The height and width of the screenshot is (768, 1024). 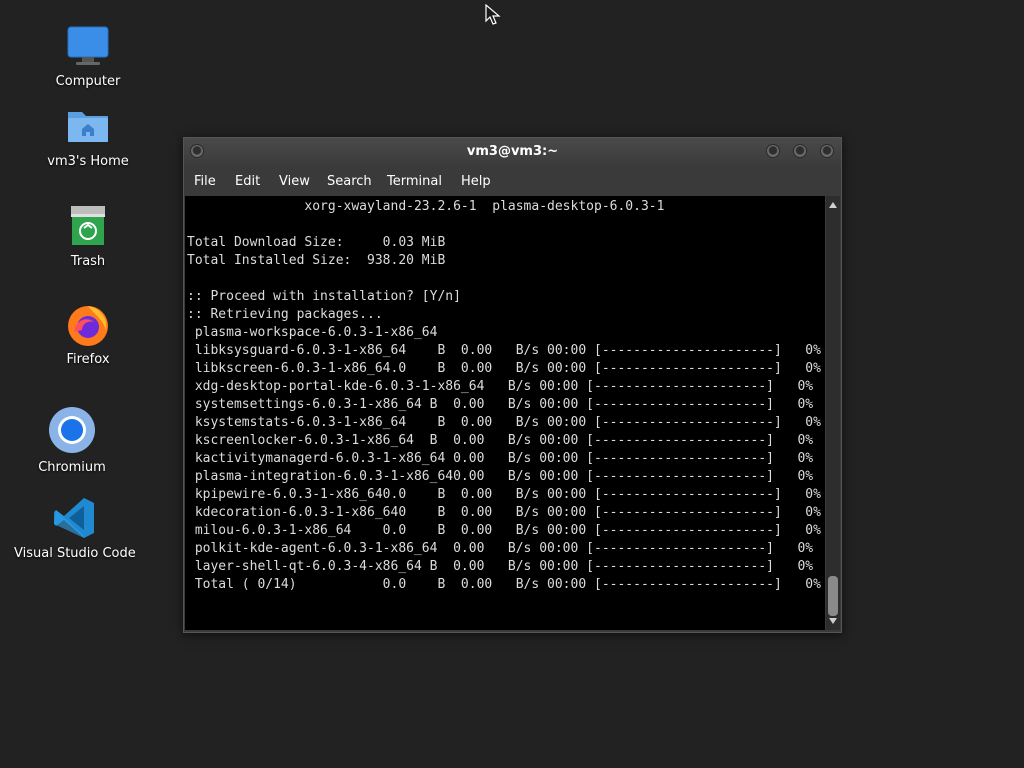 What do you see at coordinates (312, 332) in the screenshot?
I see `terminal-line: plasma-workspace-6.0.3-1-x86_64` at bounding box center [312, 332].